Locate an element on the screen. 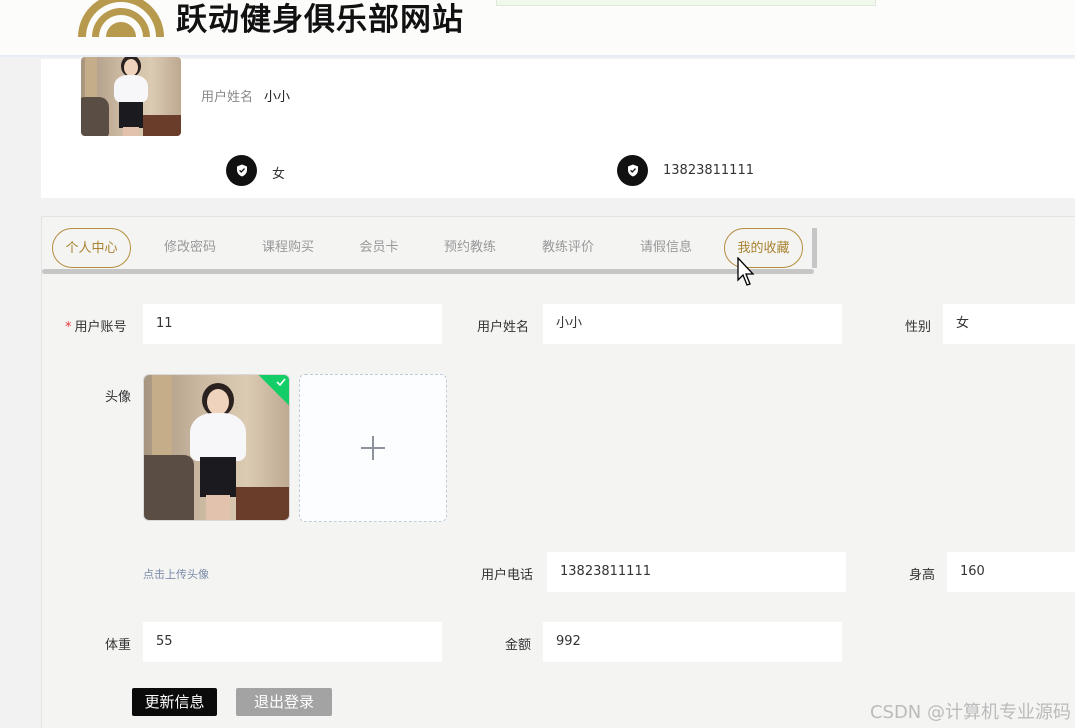 The image size is (1075, 728). tab-vertical-scrollbar is located at coordinates (814, 248).